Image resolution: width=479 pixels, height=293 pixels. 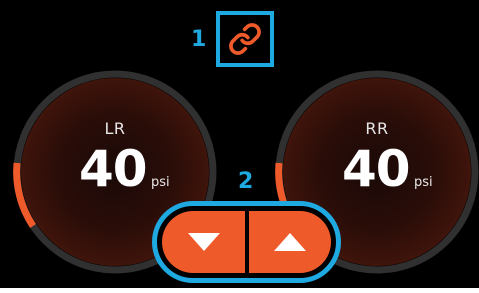 What do you see at coordinates (246, 242) in the screenshot?
I see `pressure-stepper` at bounding box center [246, 242].